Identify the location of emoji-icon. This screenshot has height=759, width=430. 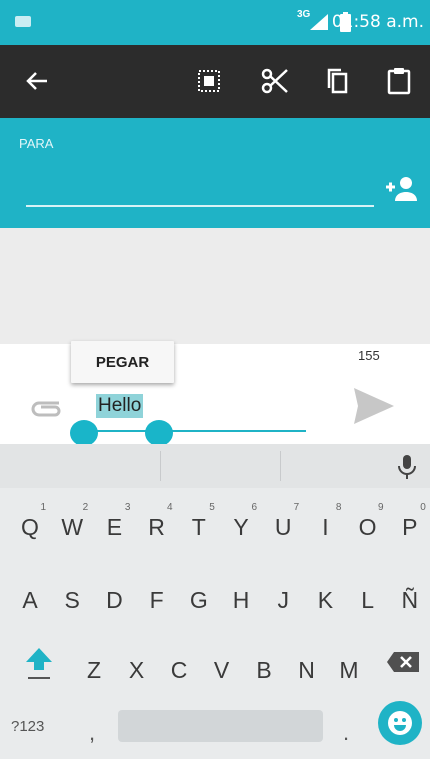
(400, 723).